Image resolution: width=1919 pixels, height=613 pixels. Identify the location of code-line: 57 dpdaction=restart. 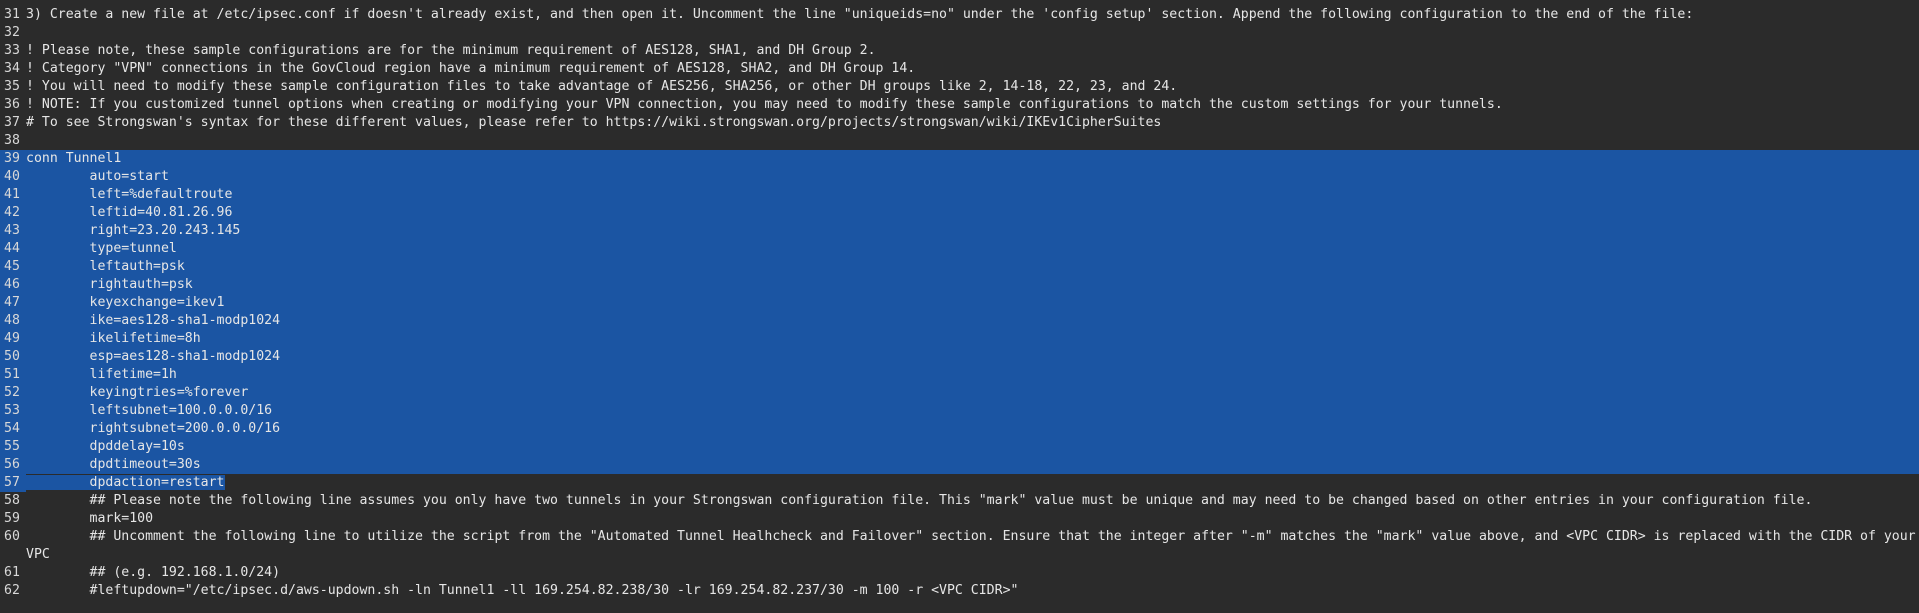
(959, 483).